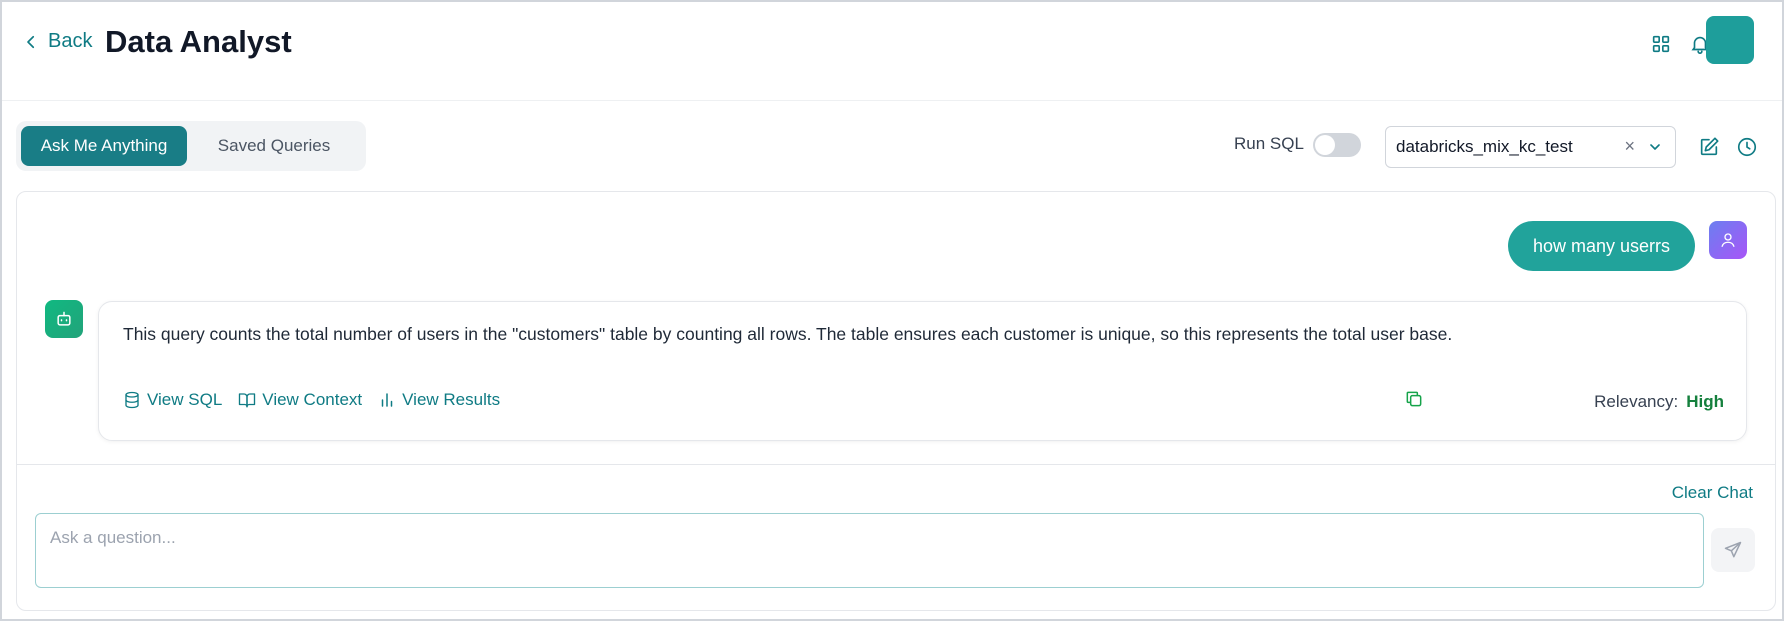 Image resolution: width=1784 pixels, height=621 pixels. I want to click on view-context-button: View Context, so click(300, 400).